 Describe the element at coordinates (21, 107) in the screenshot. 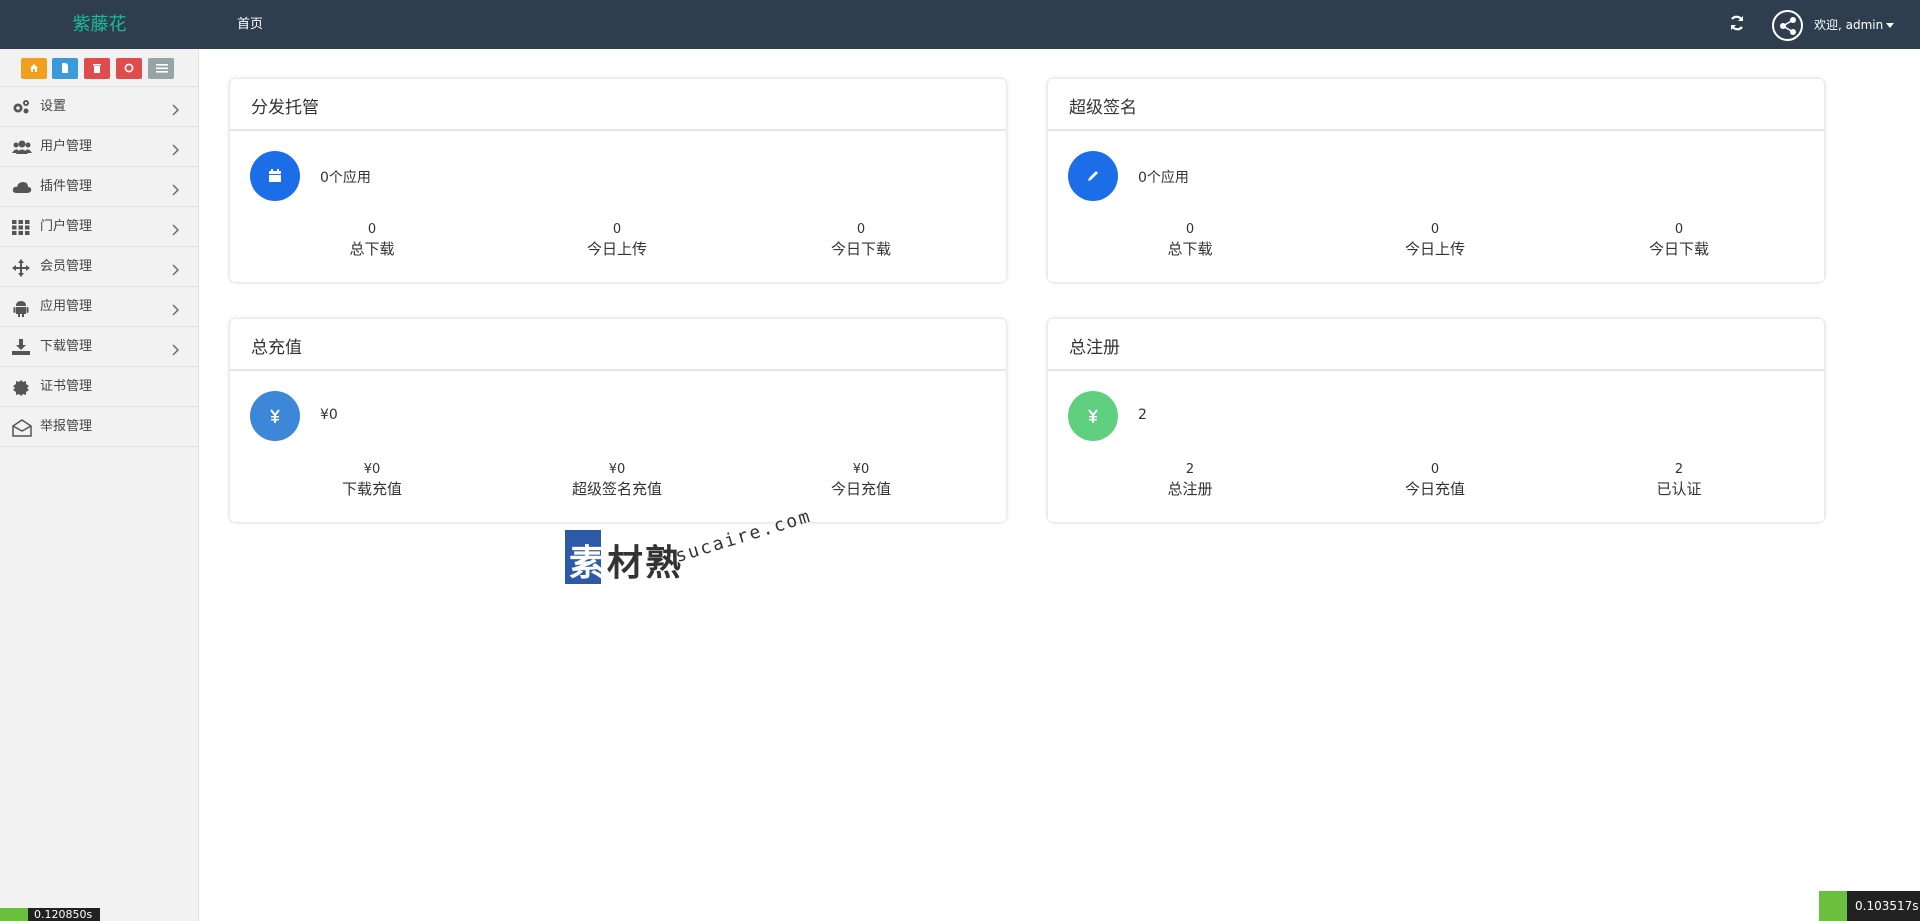

I see `gears-icon` at that location.